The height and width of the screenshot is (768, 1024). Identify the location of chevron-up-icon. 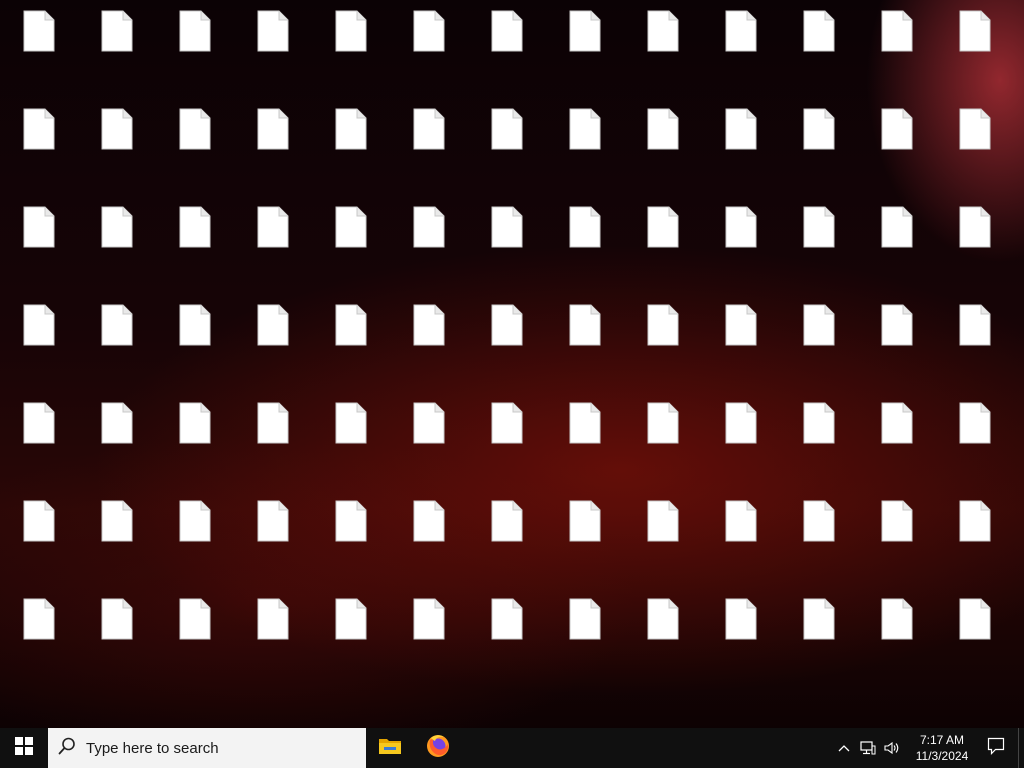
(844, 748).